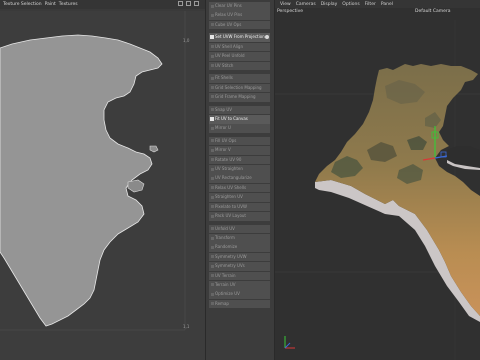 This screenshot has width=480, height=360. I want to click on options-dot-icon, so click(267, 37).